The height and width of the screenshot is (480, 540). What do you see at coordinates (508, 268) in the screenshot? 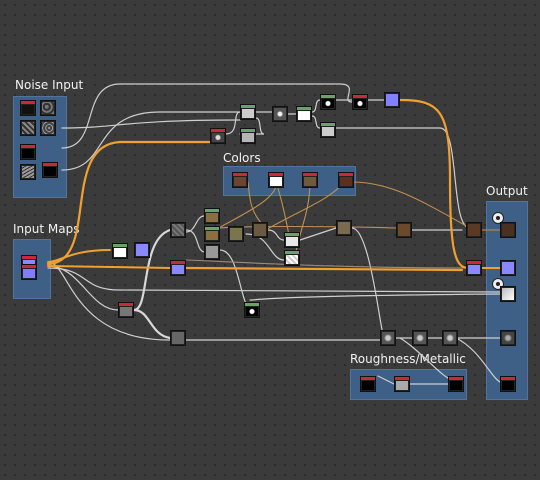
I see `output-normal` at bounding box center [508, 268].